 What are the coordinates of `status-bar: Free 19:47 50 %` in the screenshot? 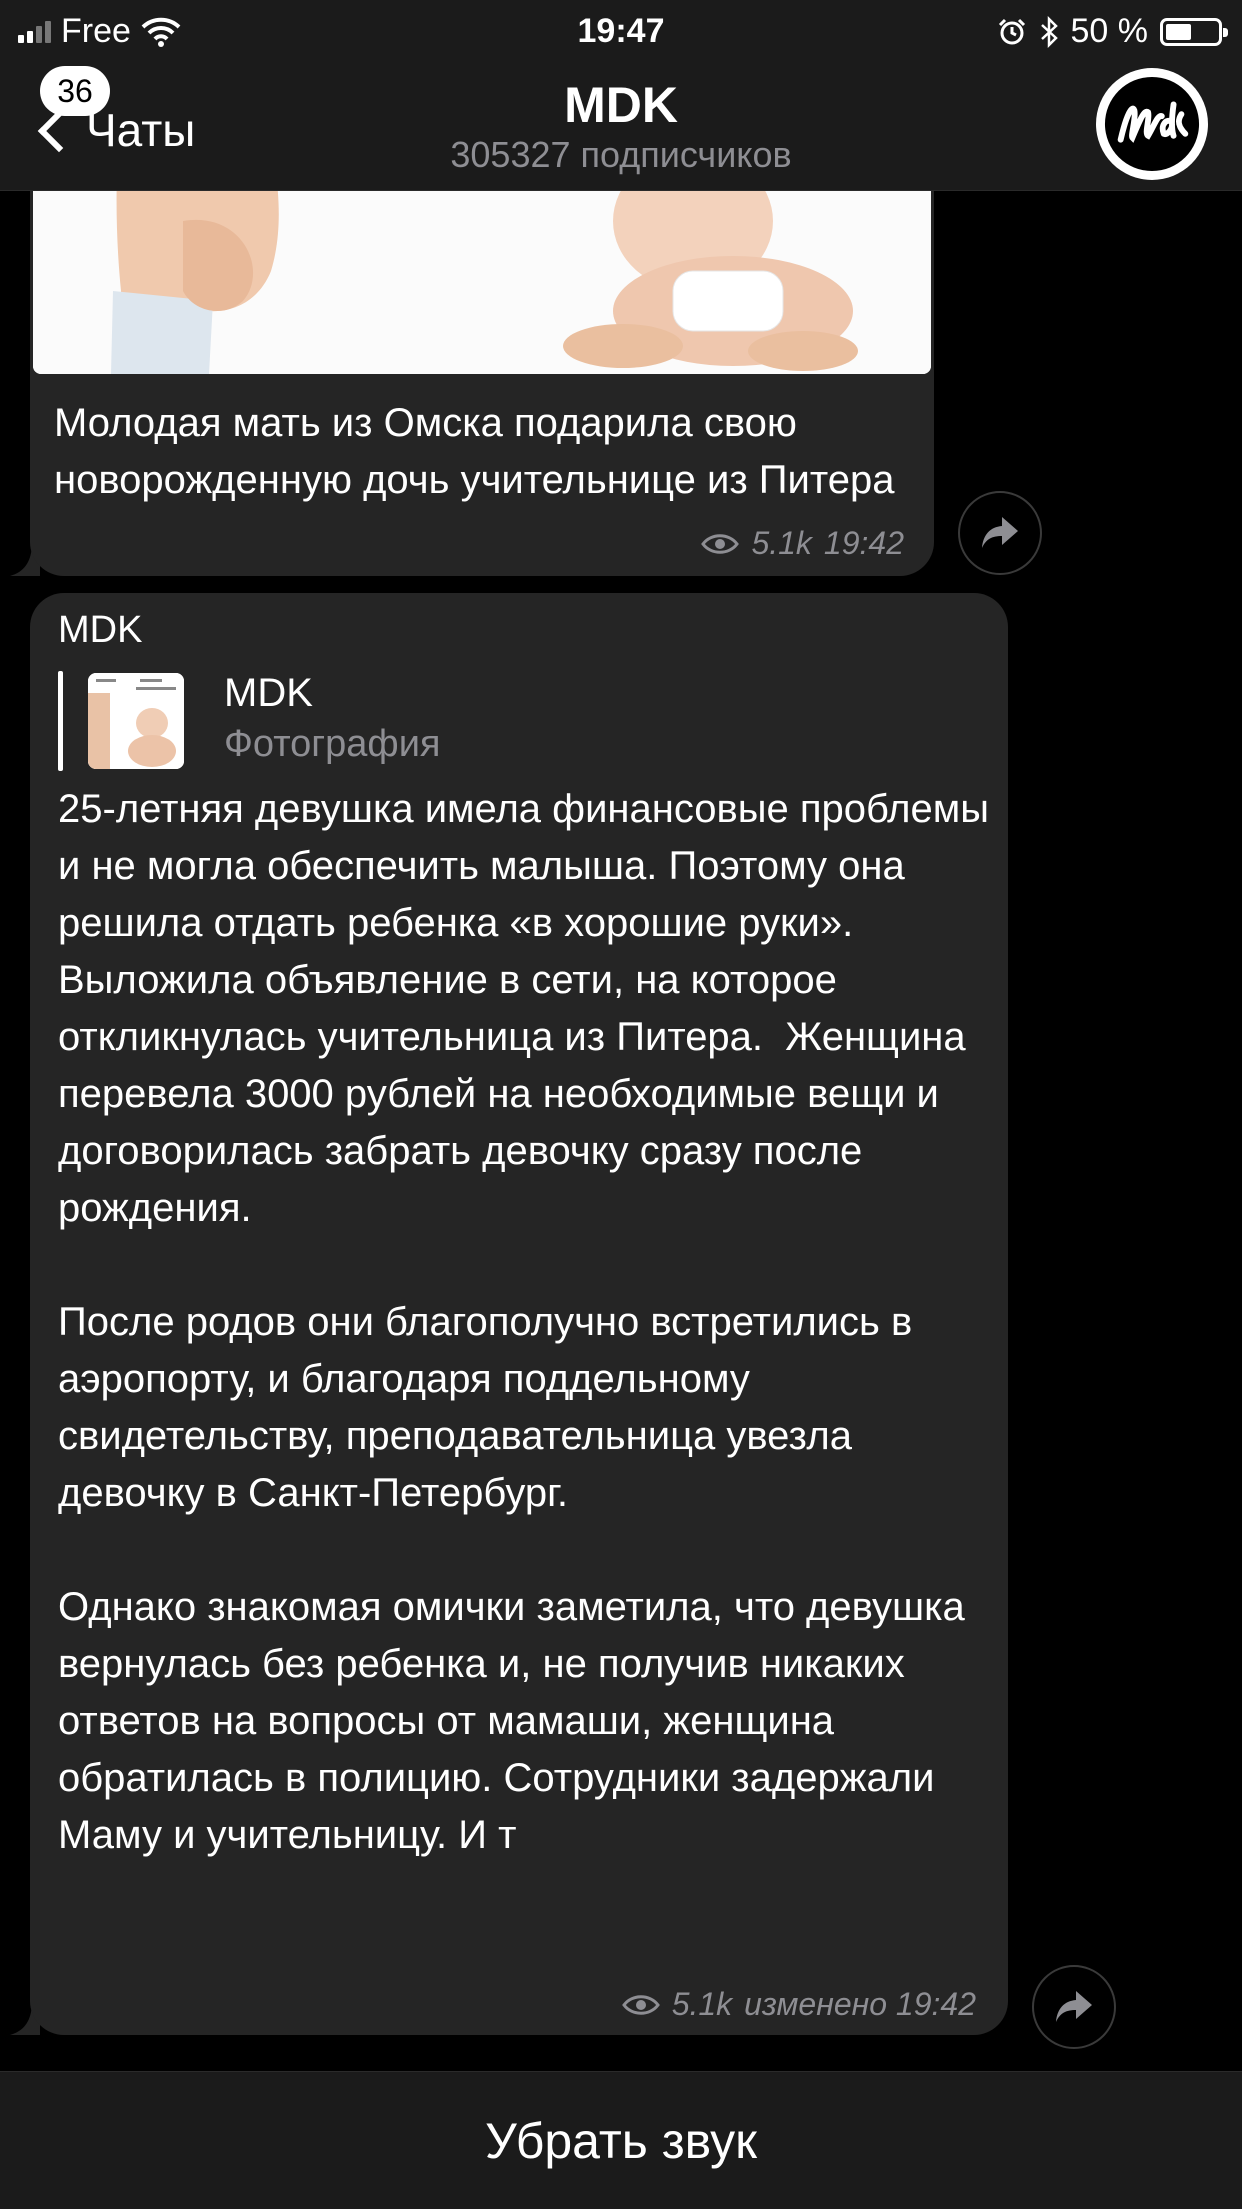 It's located at (621, 31).